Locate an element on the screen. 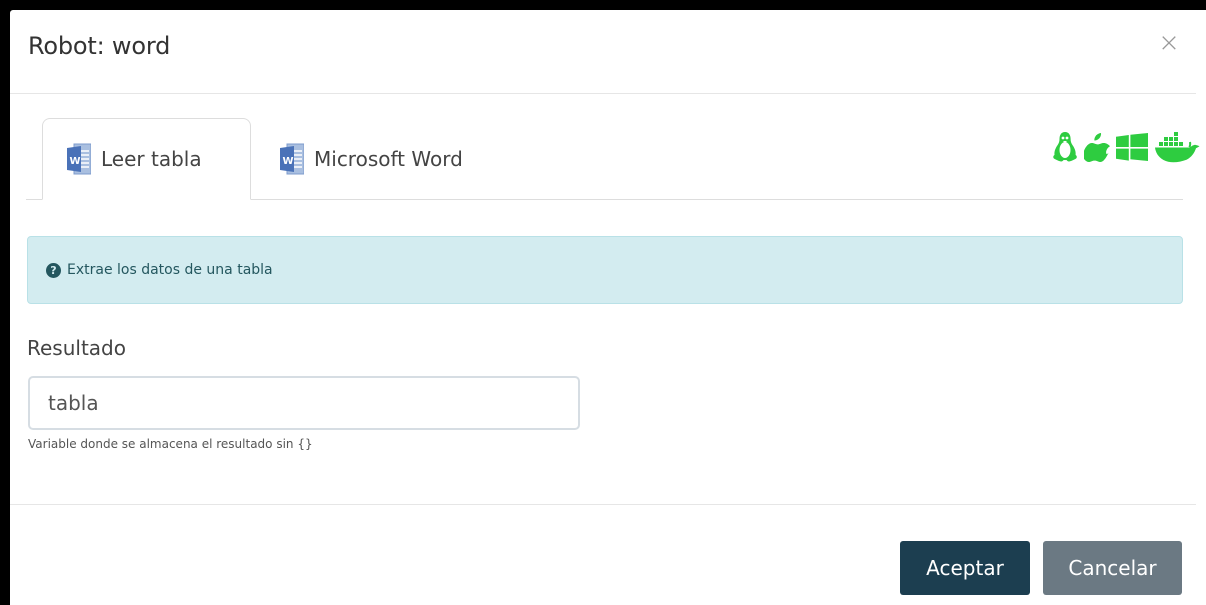 The height and width of the screenshot is (605, 1206). tab-microsoft-word: W Microsoft Word is located at coordinates (371, 159).